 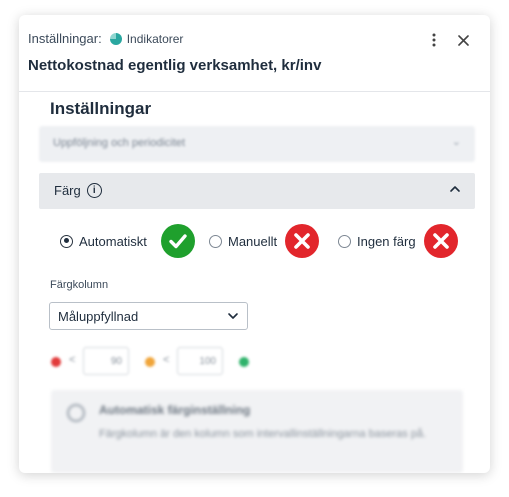 What do you see at coordinates (94, 190) in the screenshot?
I see `info-icon: i` at bounding box center [94, 190].